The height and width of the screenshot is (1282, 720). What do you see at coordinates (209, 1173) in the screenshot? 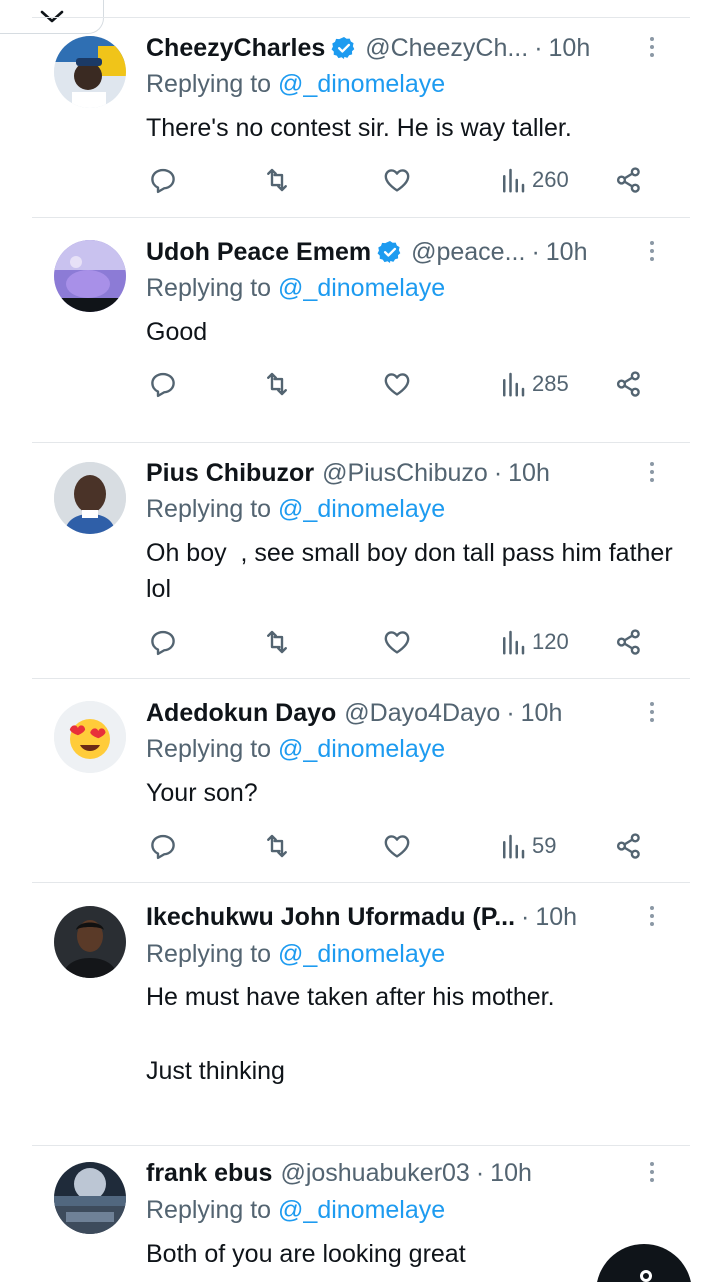
I see `author-name: frank ebus` at bounding box center [209, 1173].